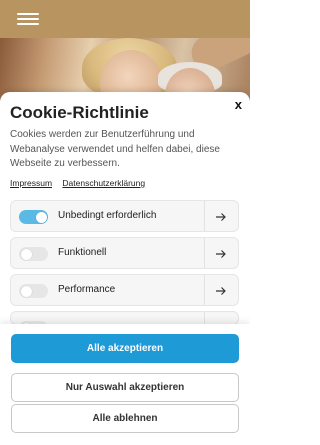 This screenshot has width=320, height=445. Describe the element at coordinates (33, 291) in the screenshot. I see `toggle-switch-performance` at that location.